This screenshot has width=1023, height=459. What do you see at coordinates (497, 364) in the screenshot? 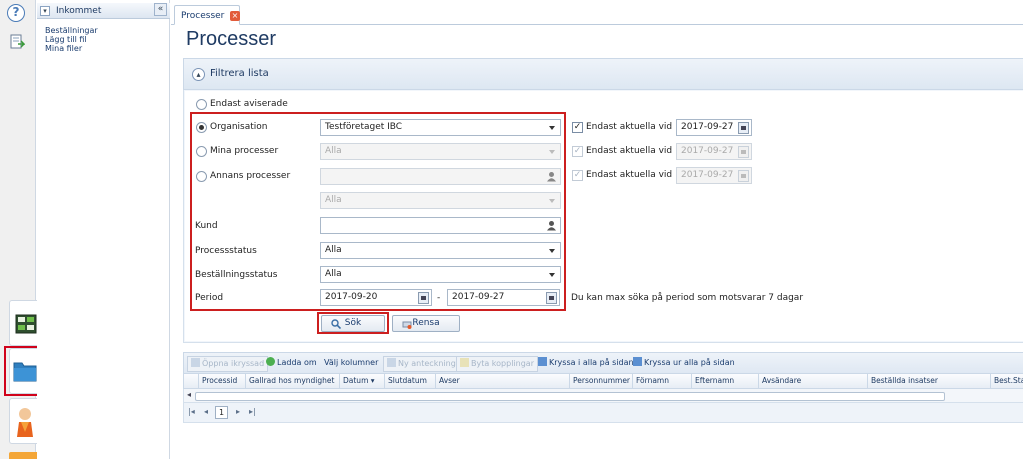
I see `change-link-button: Byta kopplingar` at bounding box center [497, 364].